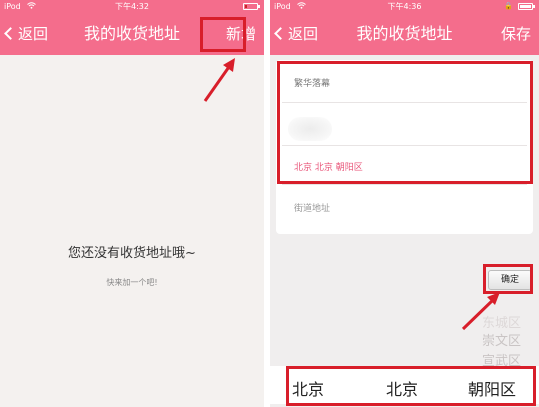 The width and height of the screenshot is (539, 407). What do you see at coordinates (408, 207) in the screenshot?
I see `street-address-input: 街道地址` at bounding box center [408, 207].